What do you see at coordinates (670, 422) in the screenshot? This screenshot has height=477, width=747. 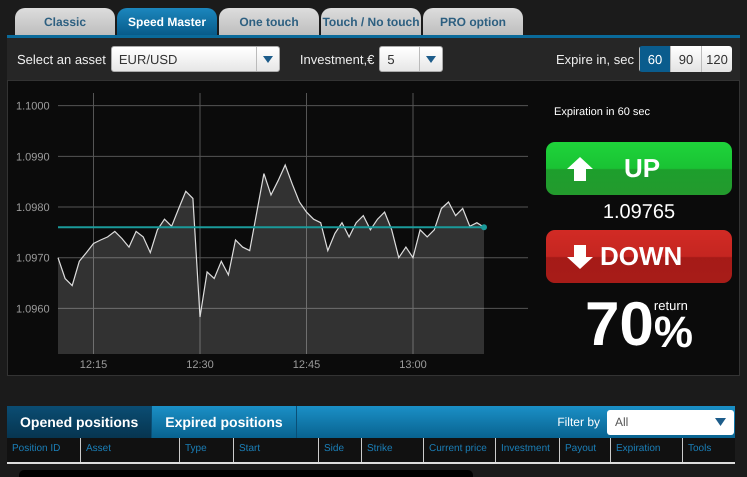 I see `filter-dropdown: All` at bounding box center [670, 422].